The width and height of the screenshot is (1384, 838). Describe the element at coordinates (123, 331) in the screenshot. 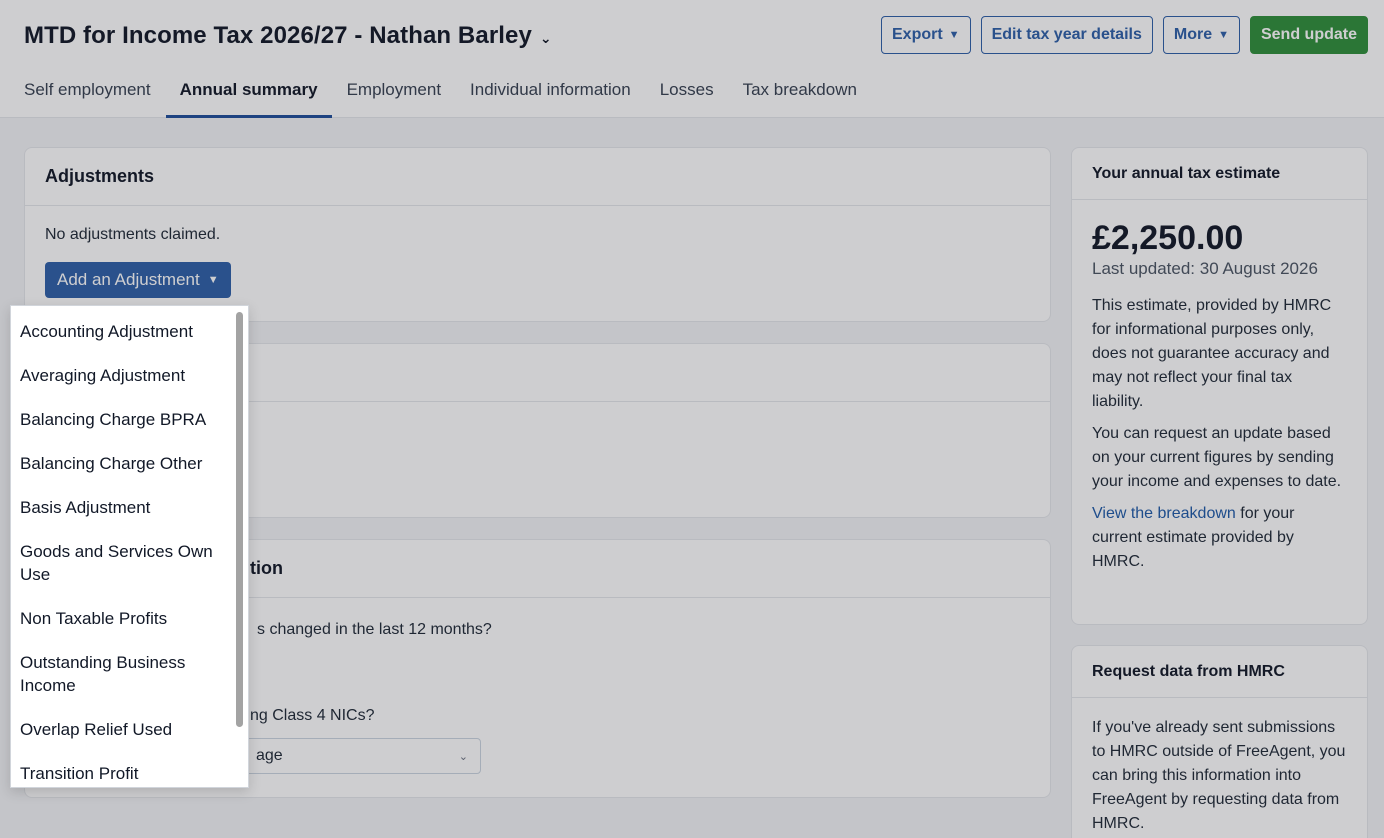

I see `menu-item-accounting-adjustment: Accounting Adjustment` at that location.